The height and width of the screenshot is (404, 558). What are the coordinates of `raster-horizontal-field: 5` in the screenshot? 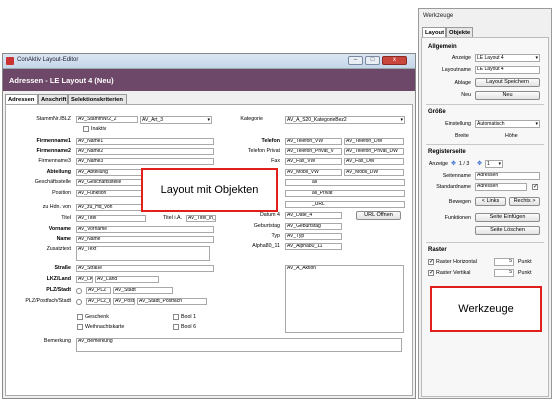 It's located at (504, 262).